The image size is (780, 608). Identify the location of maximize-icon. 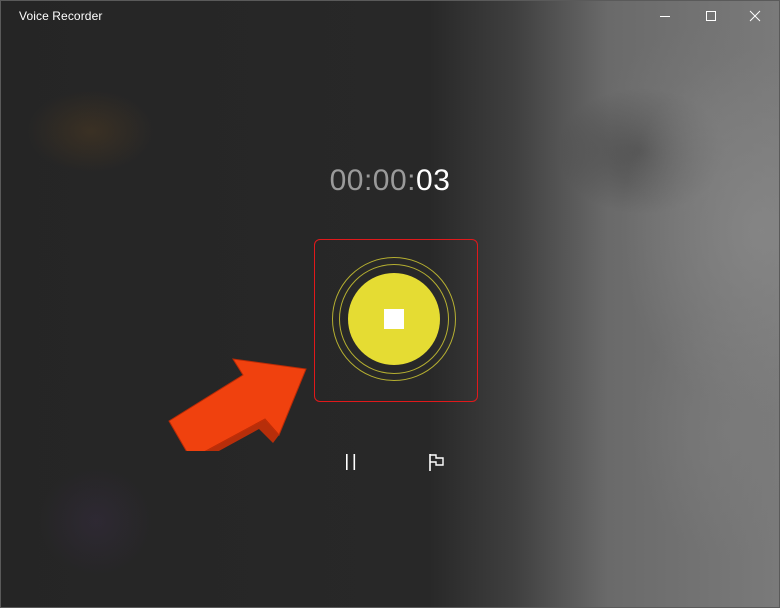
(711, 16).